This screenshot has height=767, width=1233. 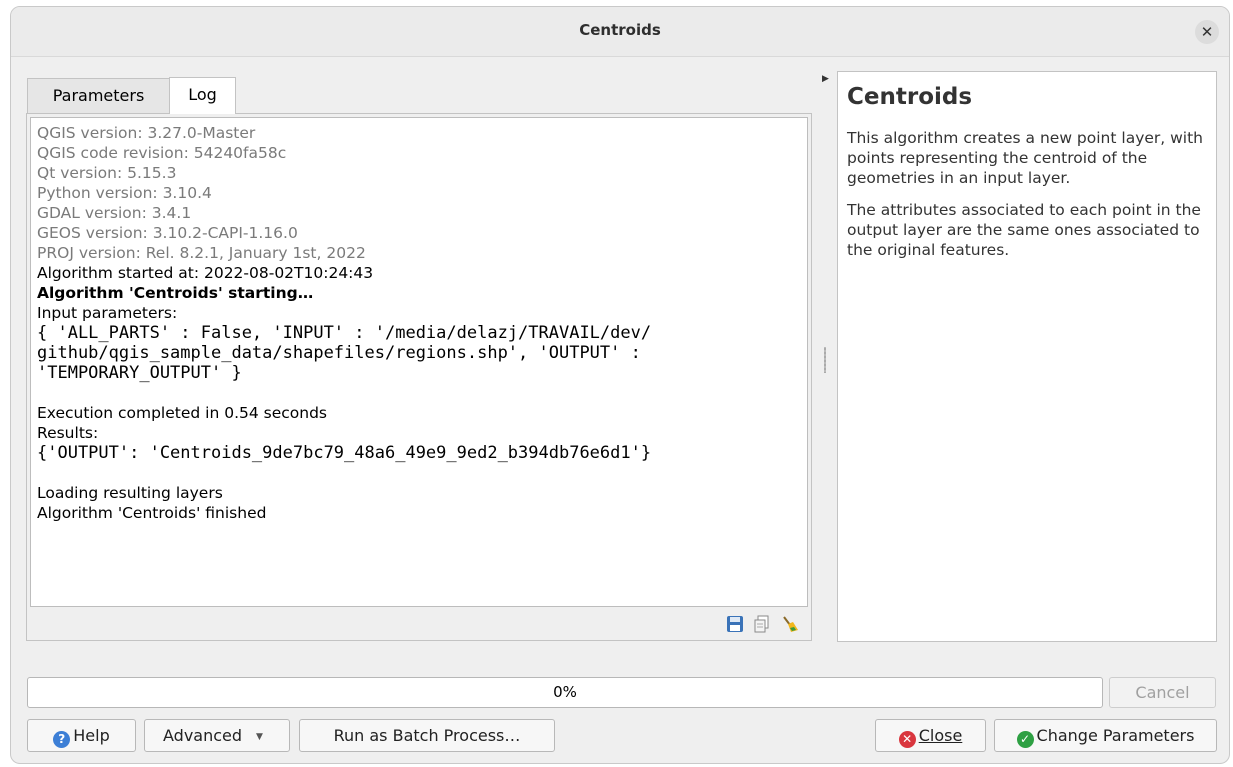 I want to click on window-close-icon: ✕, so click(x=1207, y=32).